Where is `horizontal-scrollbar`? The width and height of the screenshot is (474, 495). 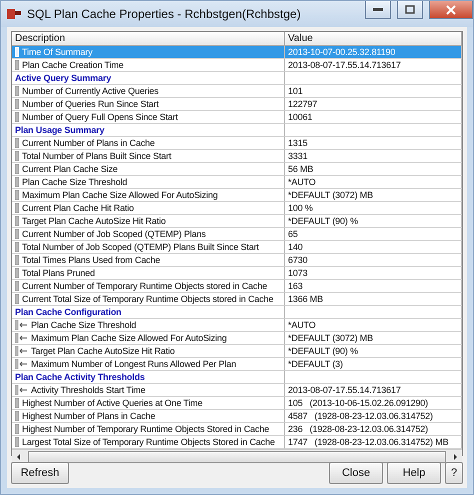 horizontal-scrollbar is located at coordinates (237, 456).